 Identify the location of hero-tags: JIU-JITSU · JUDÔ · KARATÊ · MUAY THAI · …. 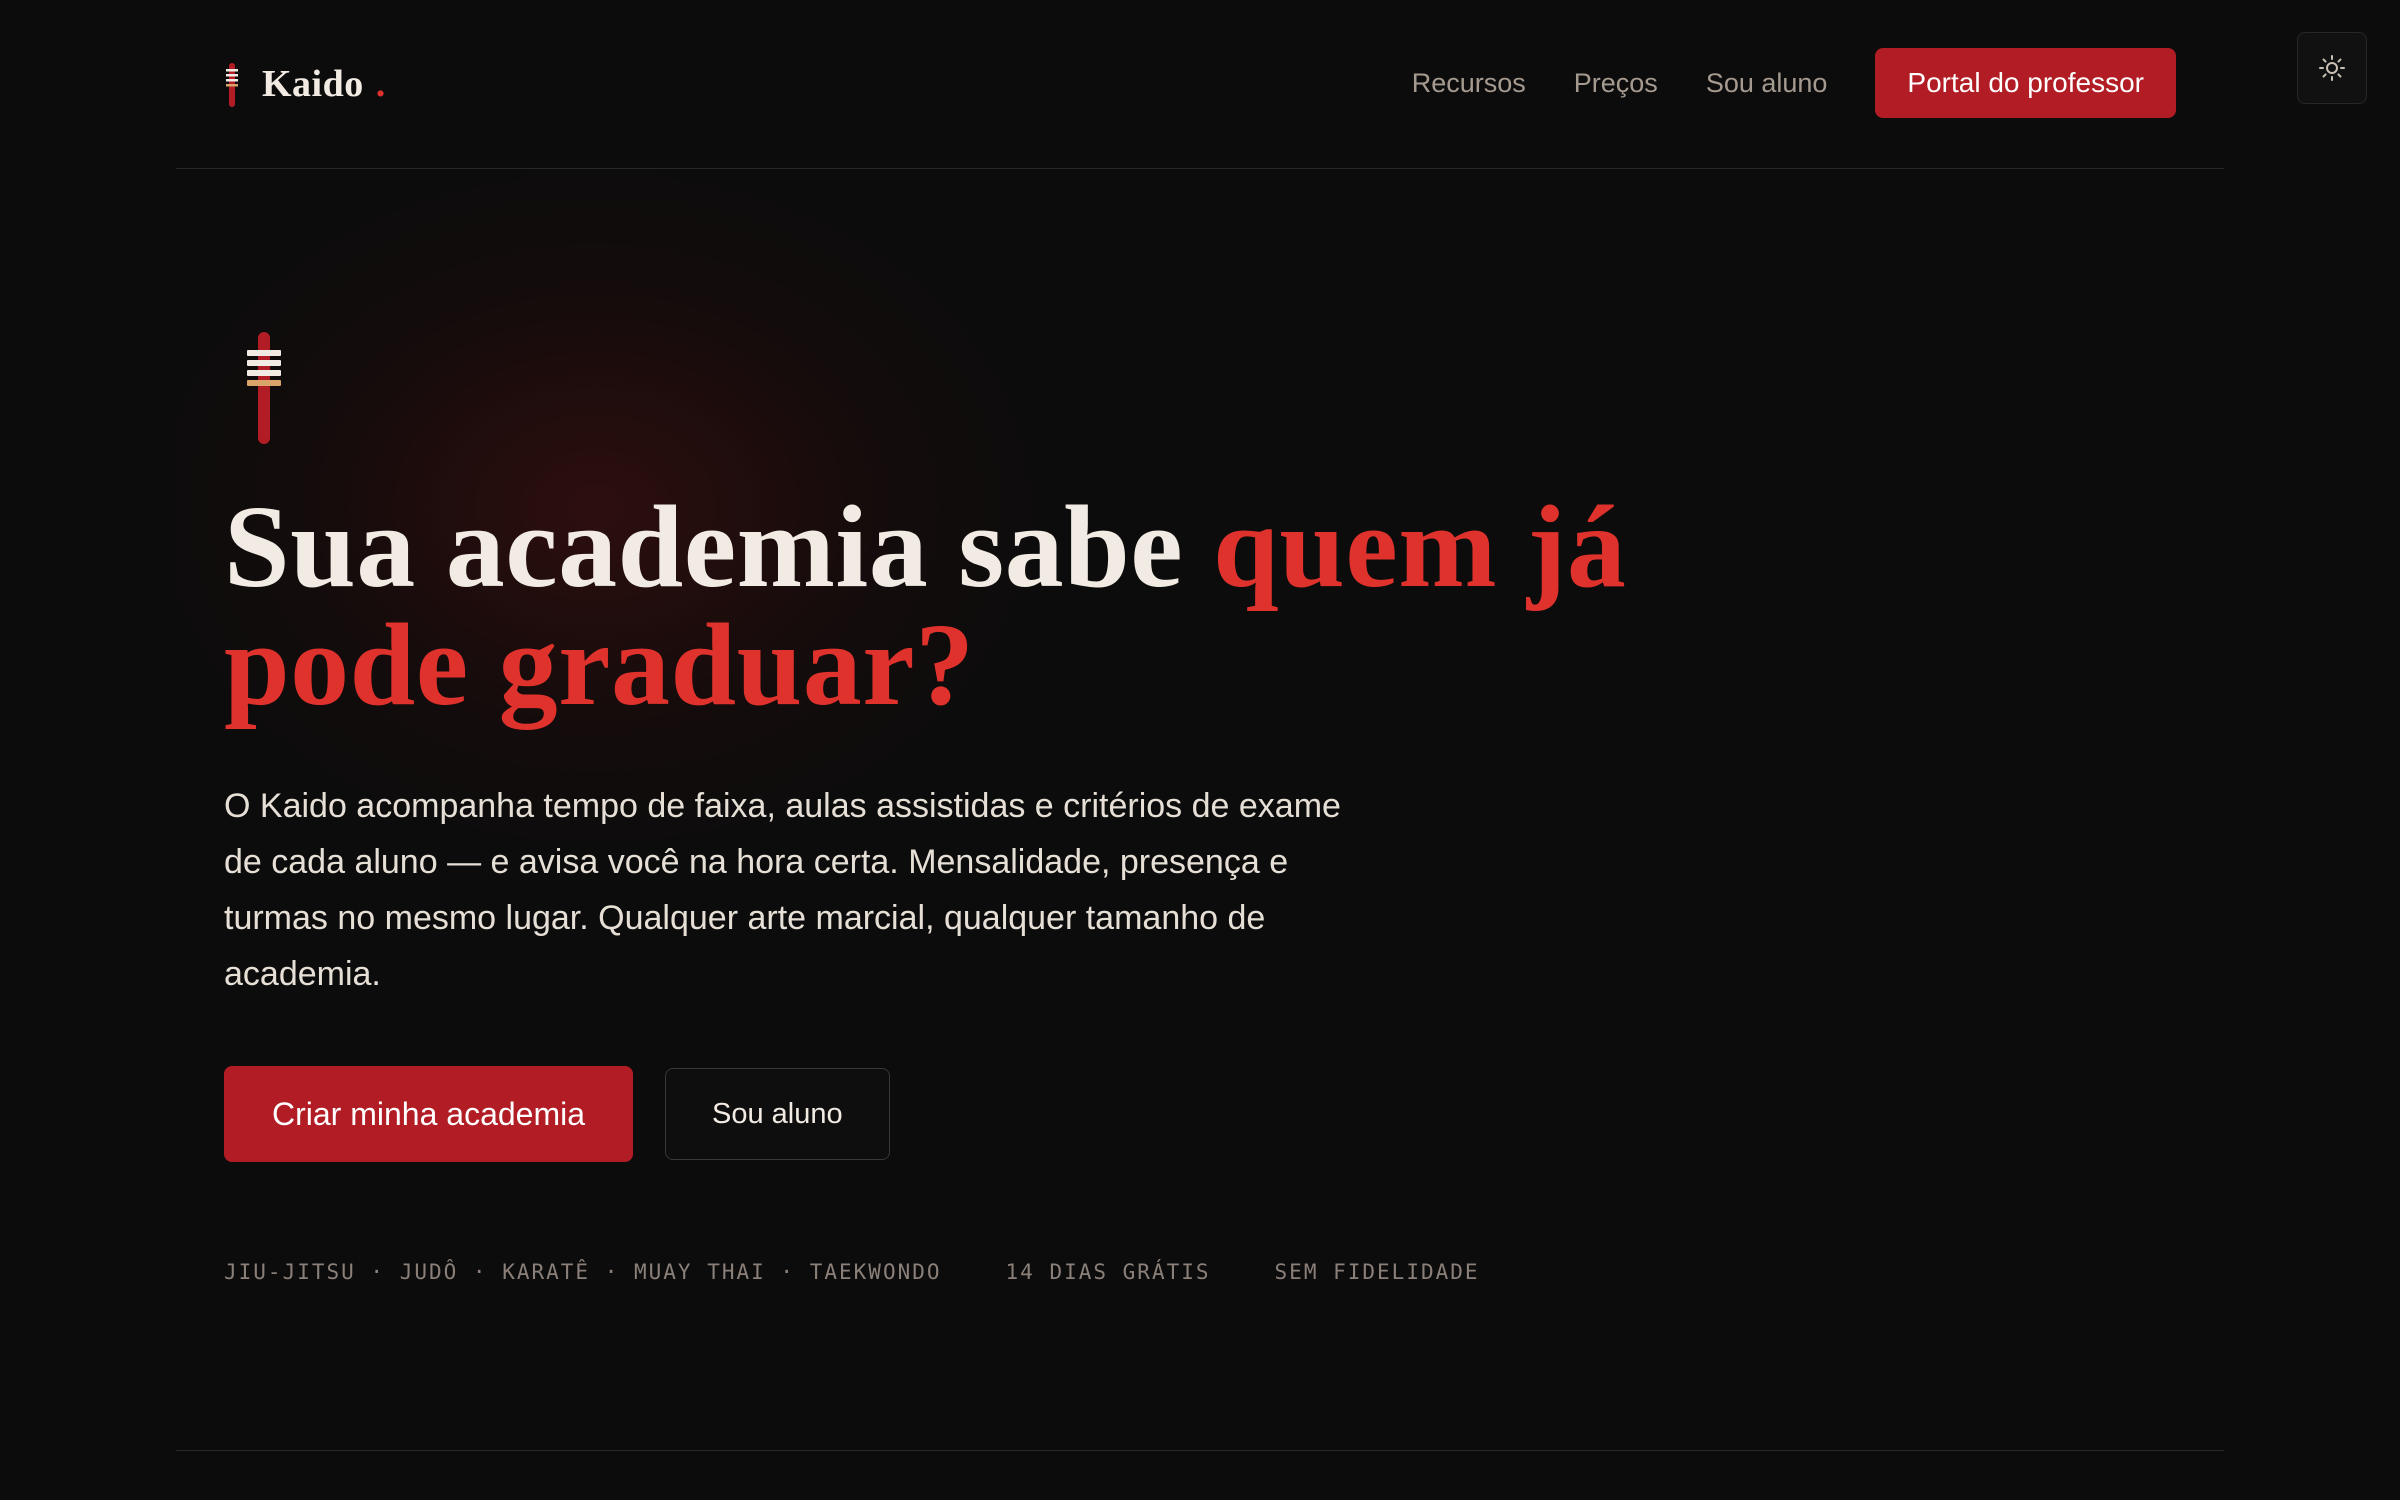
(884, 1272).